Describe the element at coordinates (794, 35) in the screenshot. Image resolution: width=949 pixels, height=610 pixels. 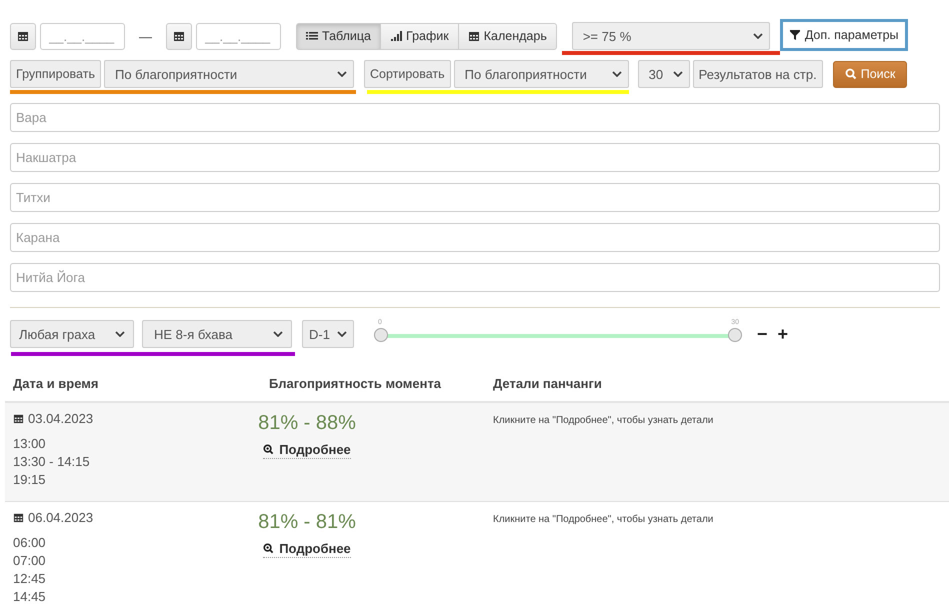
I see `filter-icon` at that location.